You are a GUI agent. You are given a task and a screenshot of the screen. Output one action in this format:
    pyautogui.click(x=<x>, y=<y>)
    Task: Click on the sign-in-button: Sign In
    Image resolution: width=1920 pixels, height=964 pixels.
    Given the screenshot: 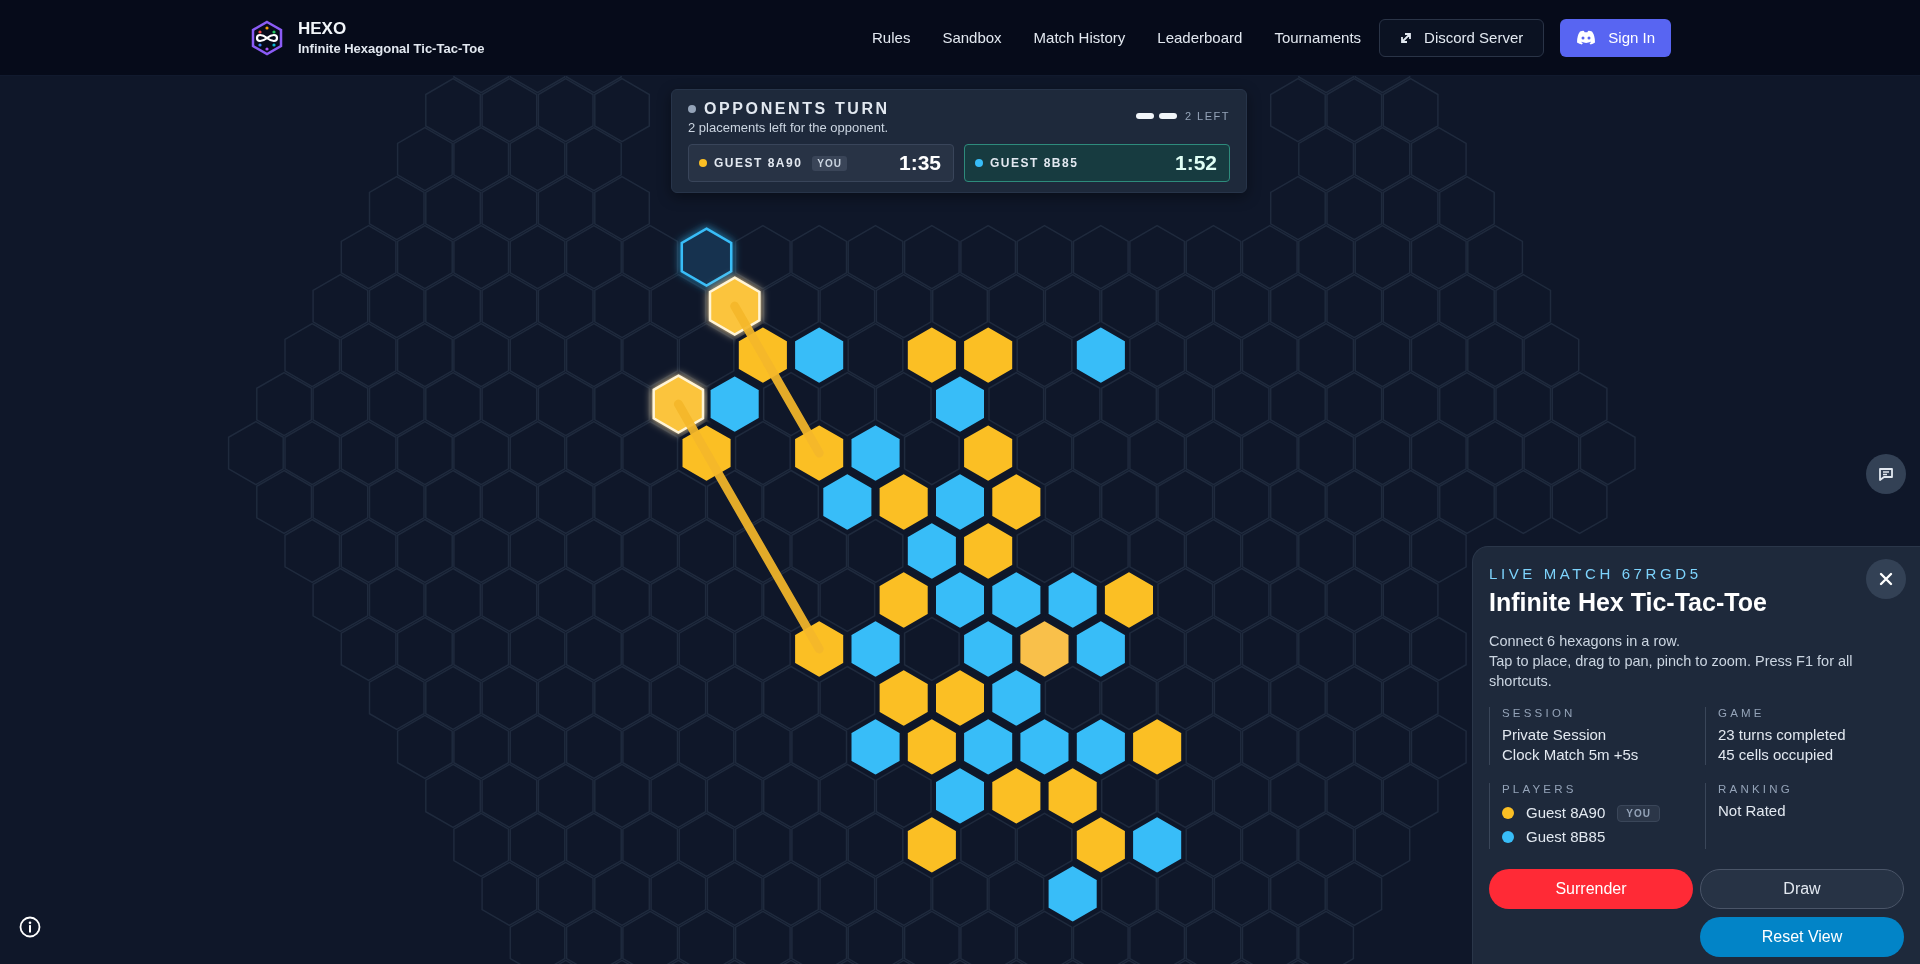 What is the action you would take?
    pyautogui.click(x=1615, y=37)
    